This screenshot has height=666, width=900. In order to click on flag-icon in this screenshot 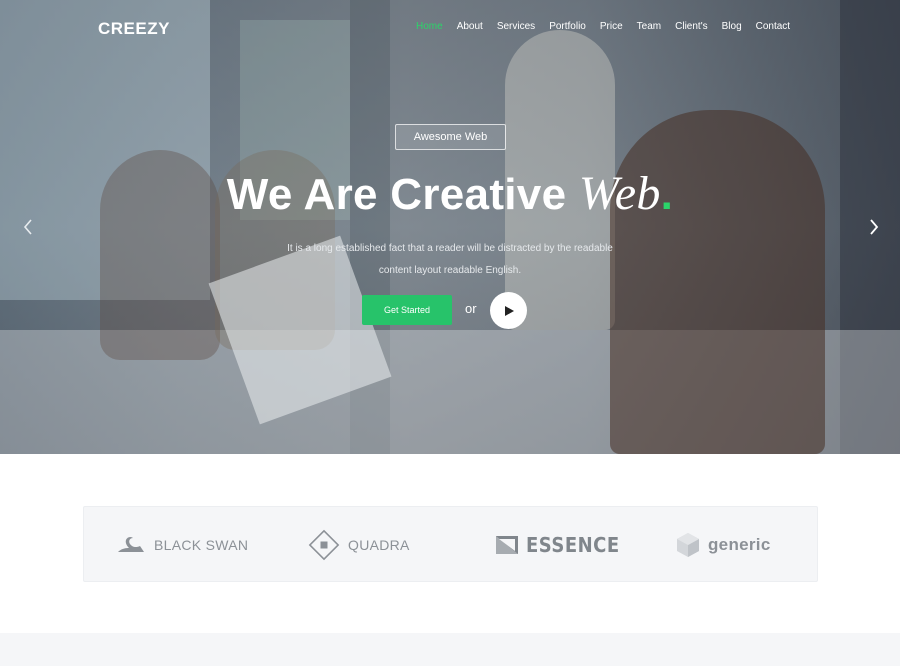, I will do `click(507, 545)`.